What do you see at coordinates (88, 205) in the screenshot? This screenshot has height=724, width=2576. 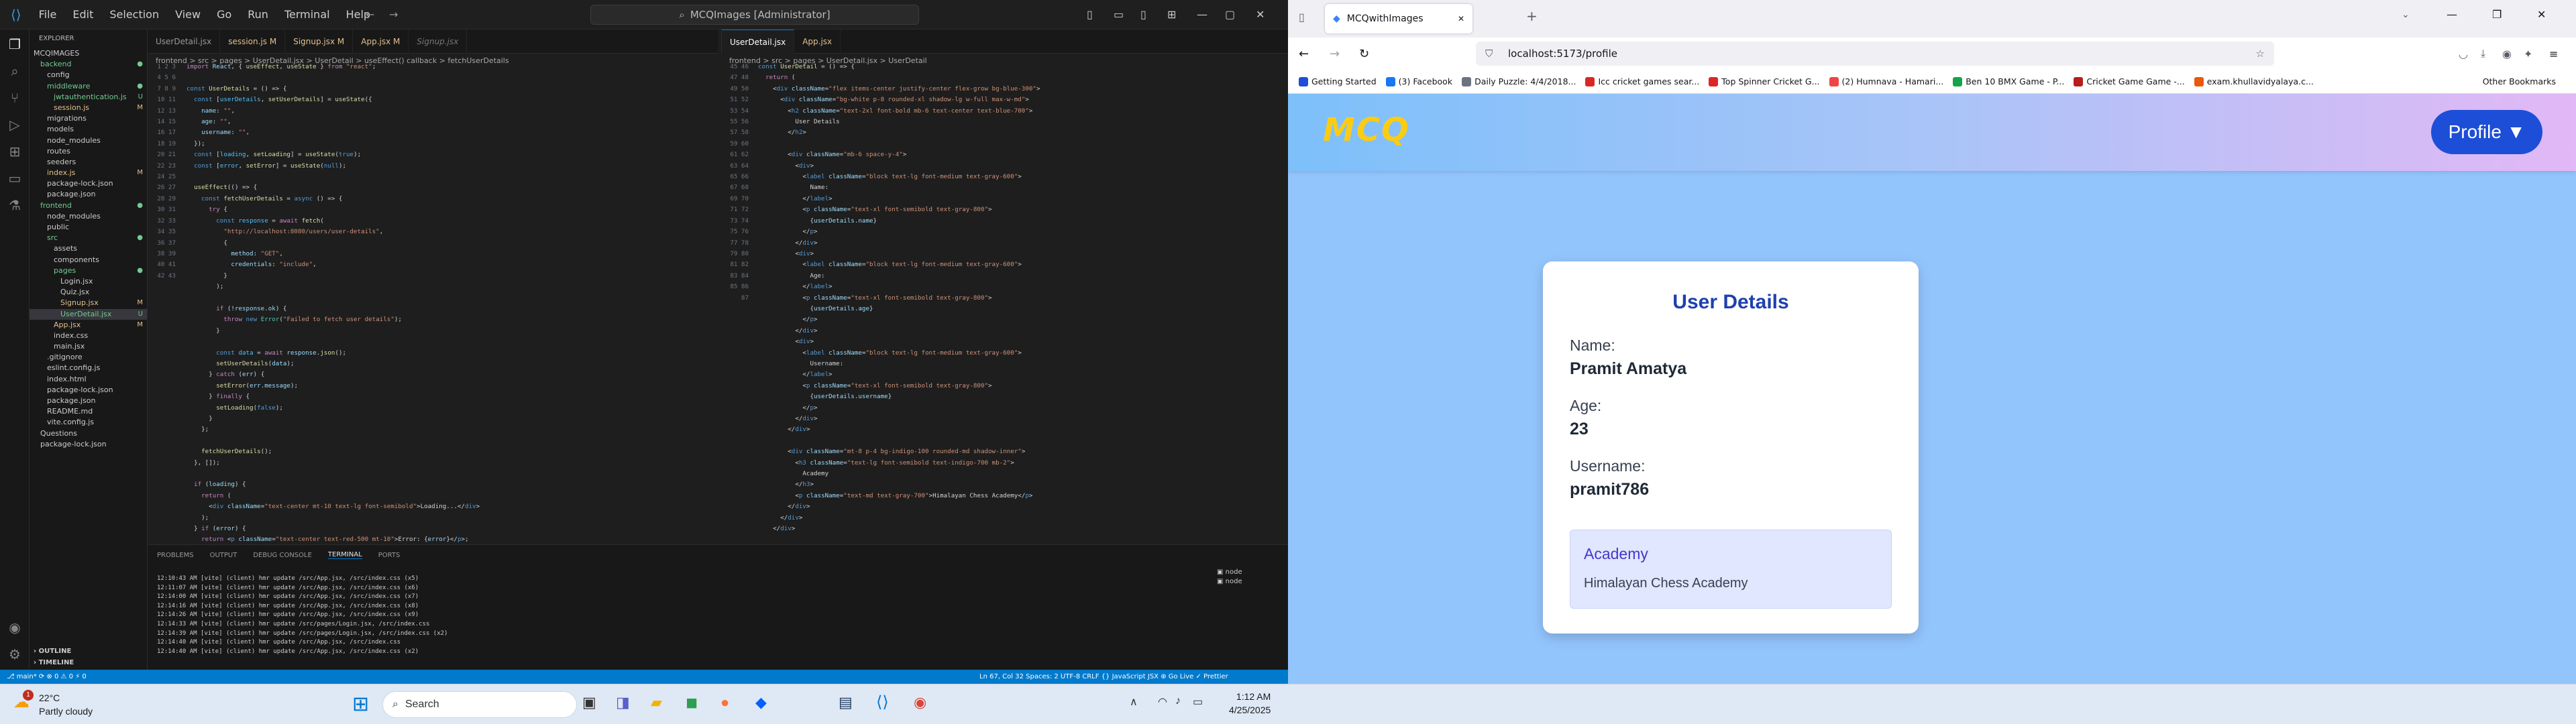 I see `tree-item: frontend ●` at bounding box center [88, 205].